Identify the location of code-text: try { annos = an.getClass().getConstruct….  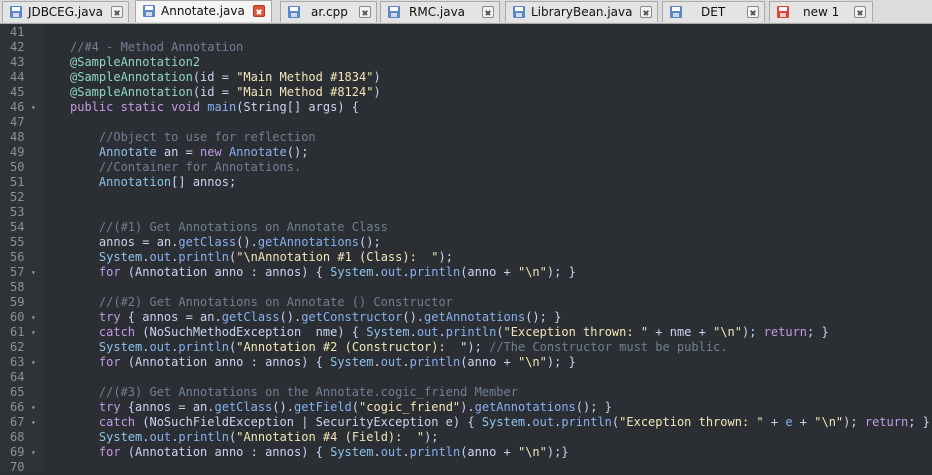
(315, 317).